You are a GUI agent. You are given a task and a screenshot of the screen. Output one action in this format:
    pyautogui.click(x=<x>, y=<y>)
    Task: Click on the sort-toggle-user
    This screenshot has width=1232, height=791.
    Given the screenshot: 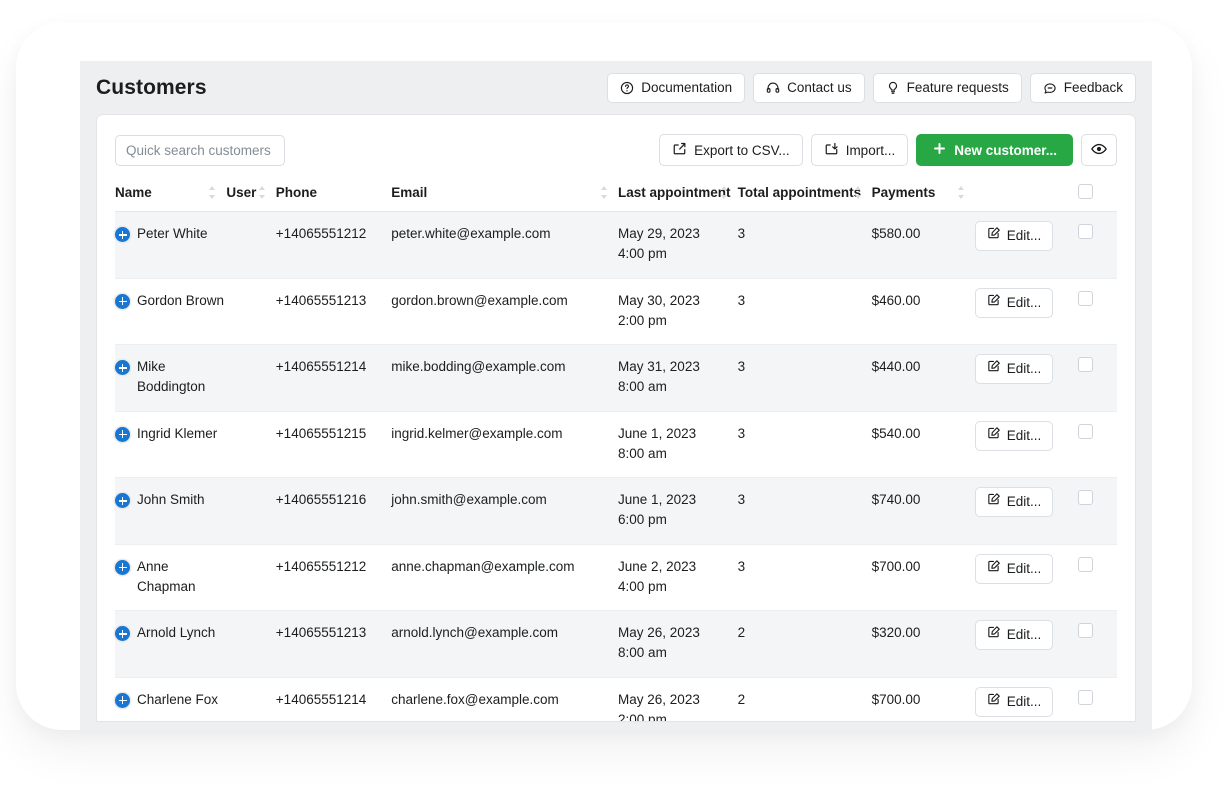 What is the action you would take?
    pyautogui.click(x=262, y=193)
    